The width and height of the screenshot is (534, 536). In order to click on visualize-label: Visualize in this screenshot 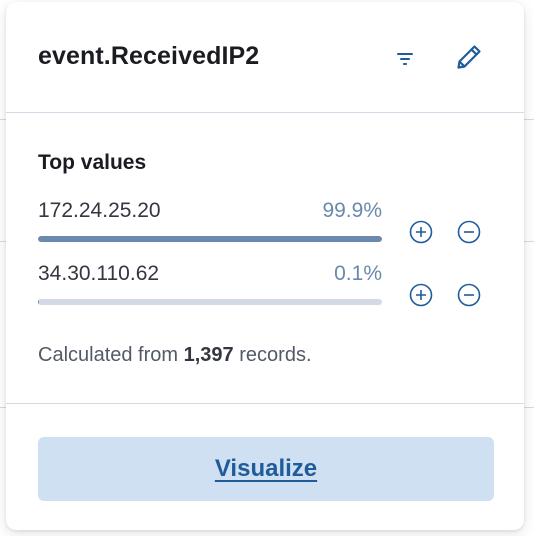, I will do `click(266, 468)`.